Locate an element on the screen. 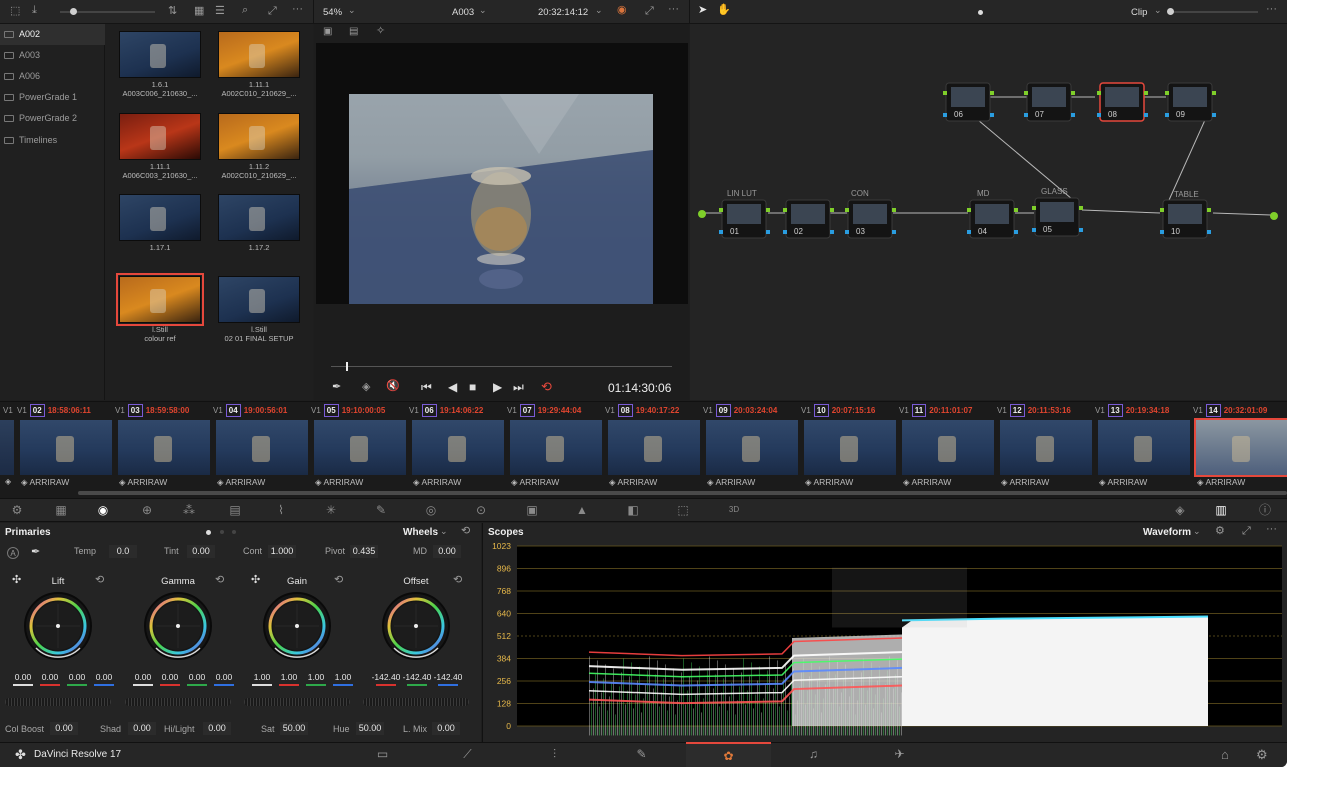 The image size is (1320, 790). timecode-dropdown-chevron-icon: ⌄ is located at coordinates (599, 10).